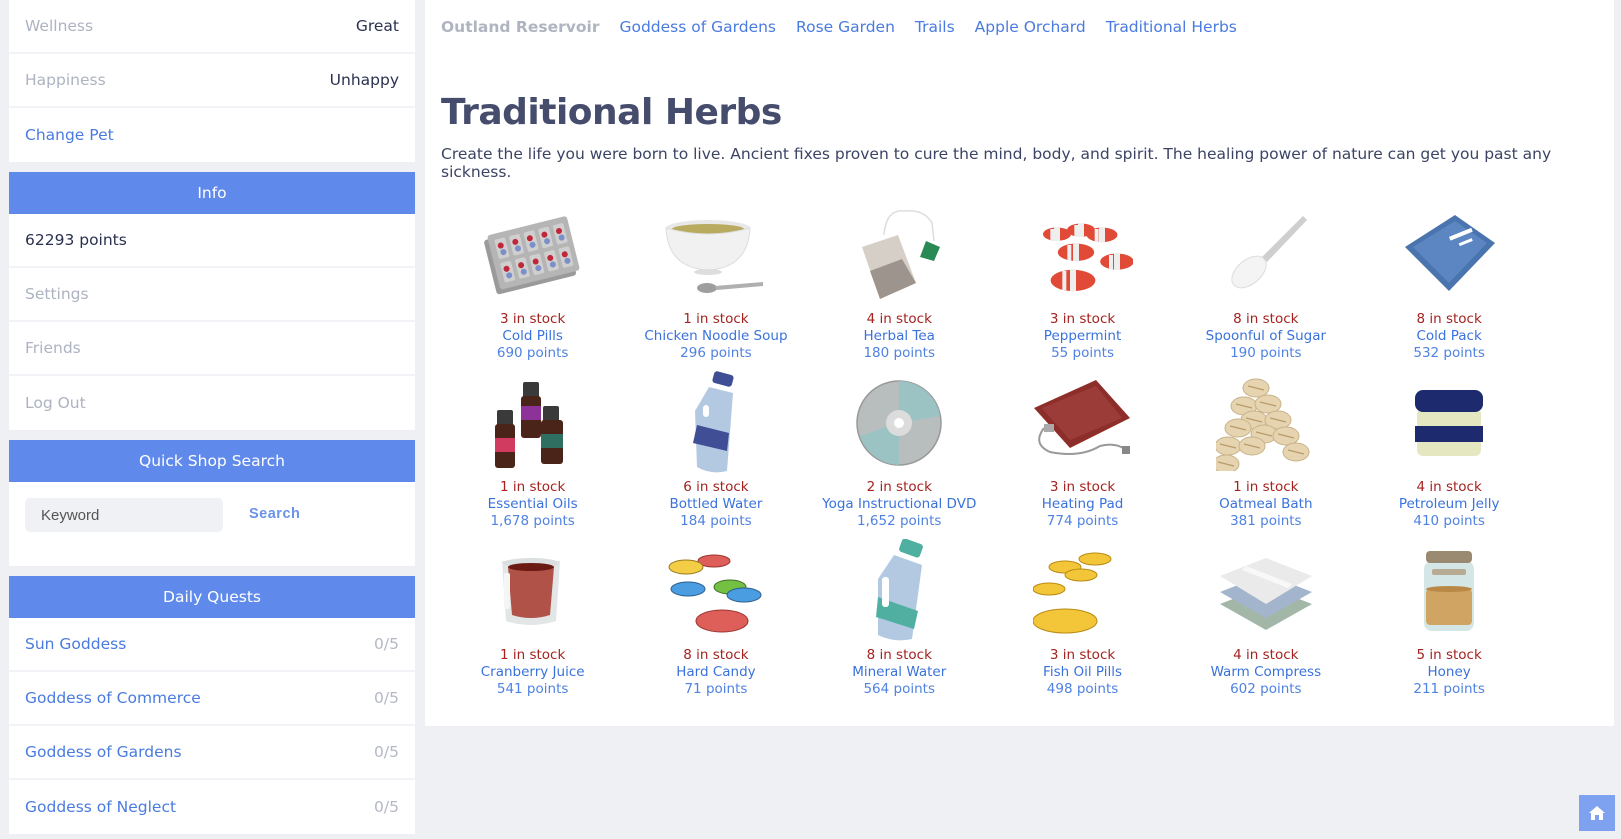  What do you see at coordinates (274, 514) in the screenshot?
I see `search-button: Search` at bounding box center [274, 514].